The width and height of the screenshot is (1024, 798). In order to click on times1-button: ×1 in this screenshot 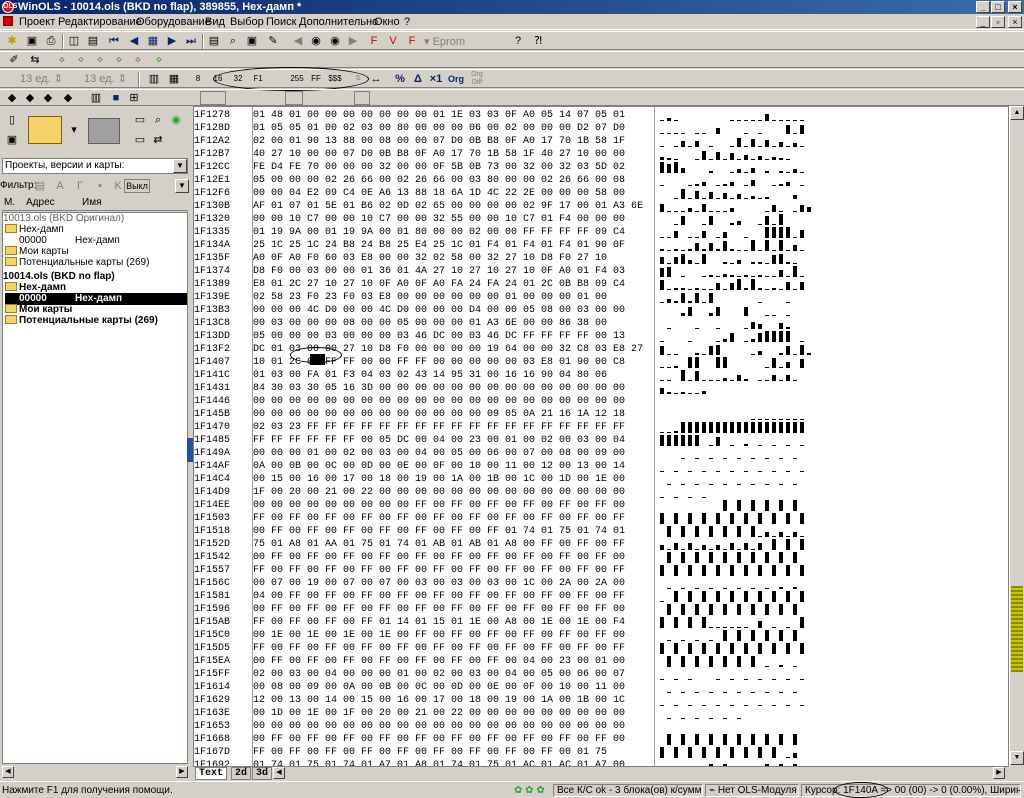, I will do `click(436, 79)`.